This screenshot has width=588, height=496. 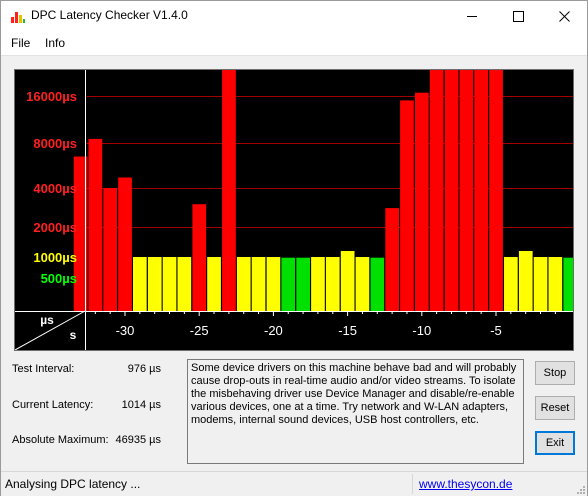 What do you see at coordinates (55, 227) in the screenshot?
I see `y-tick-label: 2000µs` at bounding box center [55, 227].